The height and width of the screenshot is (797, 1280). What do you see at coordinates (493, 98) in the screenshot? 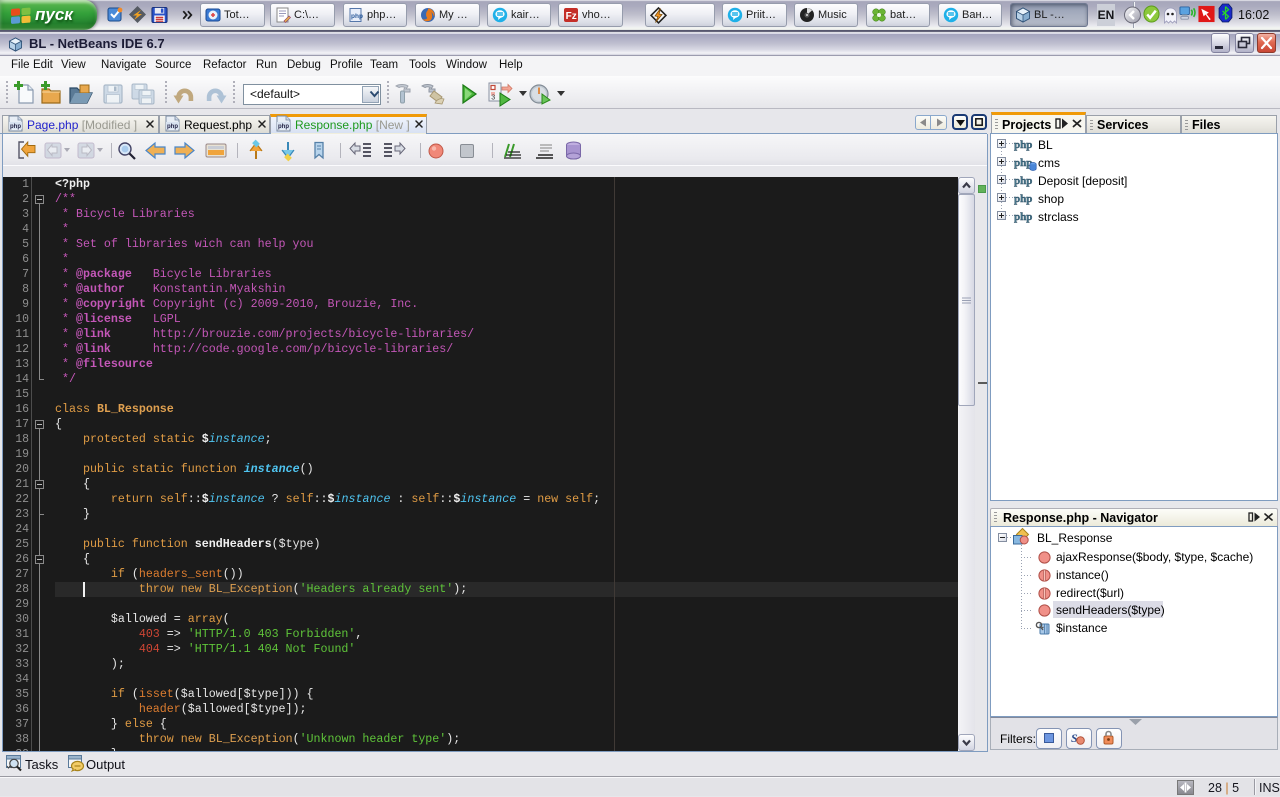
I see `svg-text: 3` at bounding box center [493, 98].